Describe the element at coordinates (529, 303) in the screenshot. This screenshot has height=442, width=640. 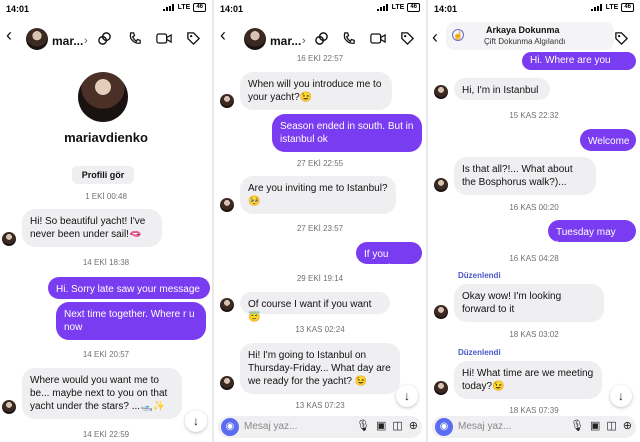
I see `message-incoming: Okay wow! I'm looking forward to it` at that location.